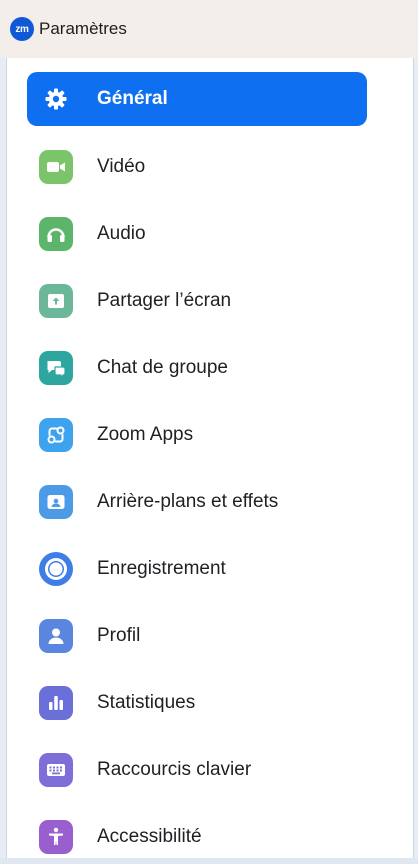  Describe the element at coordinates (56, 770) in the screenshot. I see `keyboard-icon` at that location.